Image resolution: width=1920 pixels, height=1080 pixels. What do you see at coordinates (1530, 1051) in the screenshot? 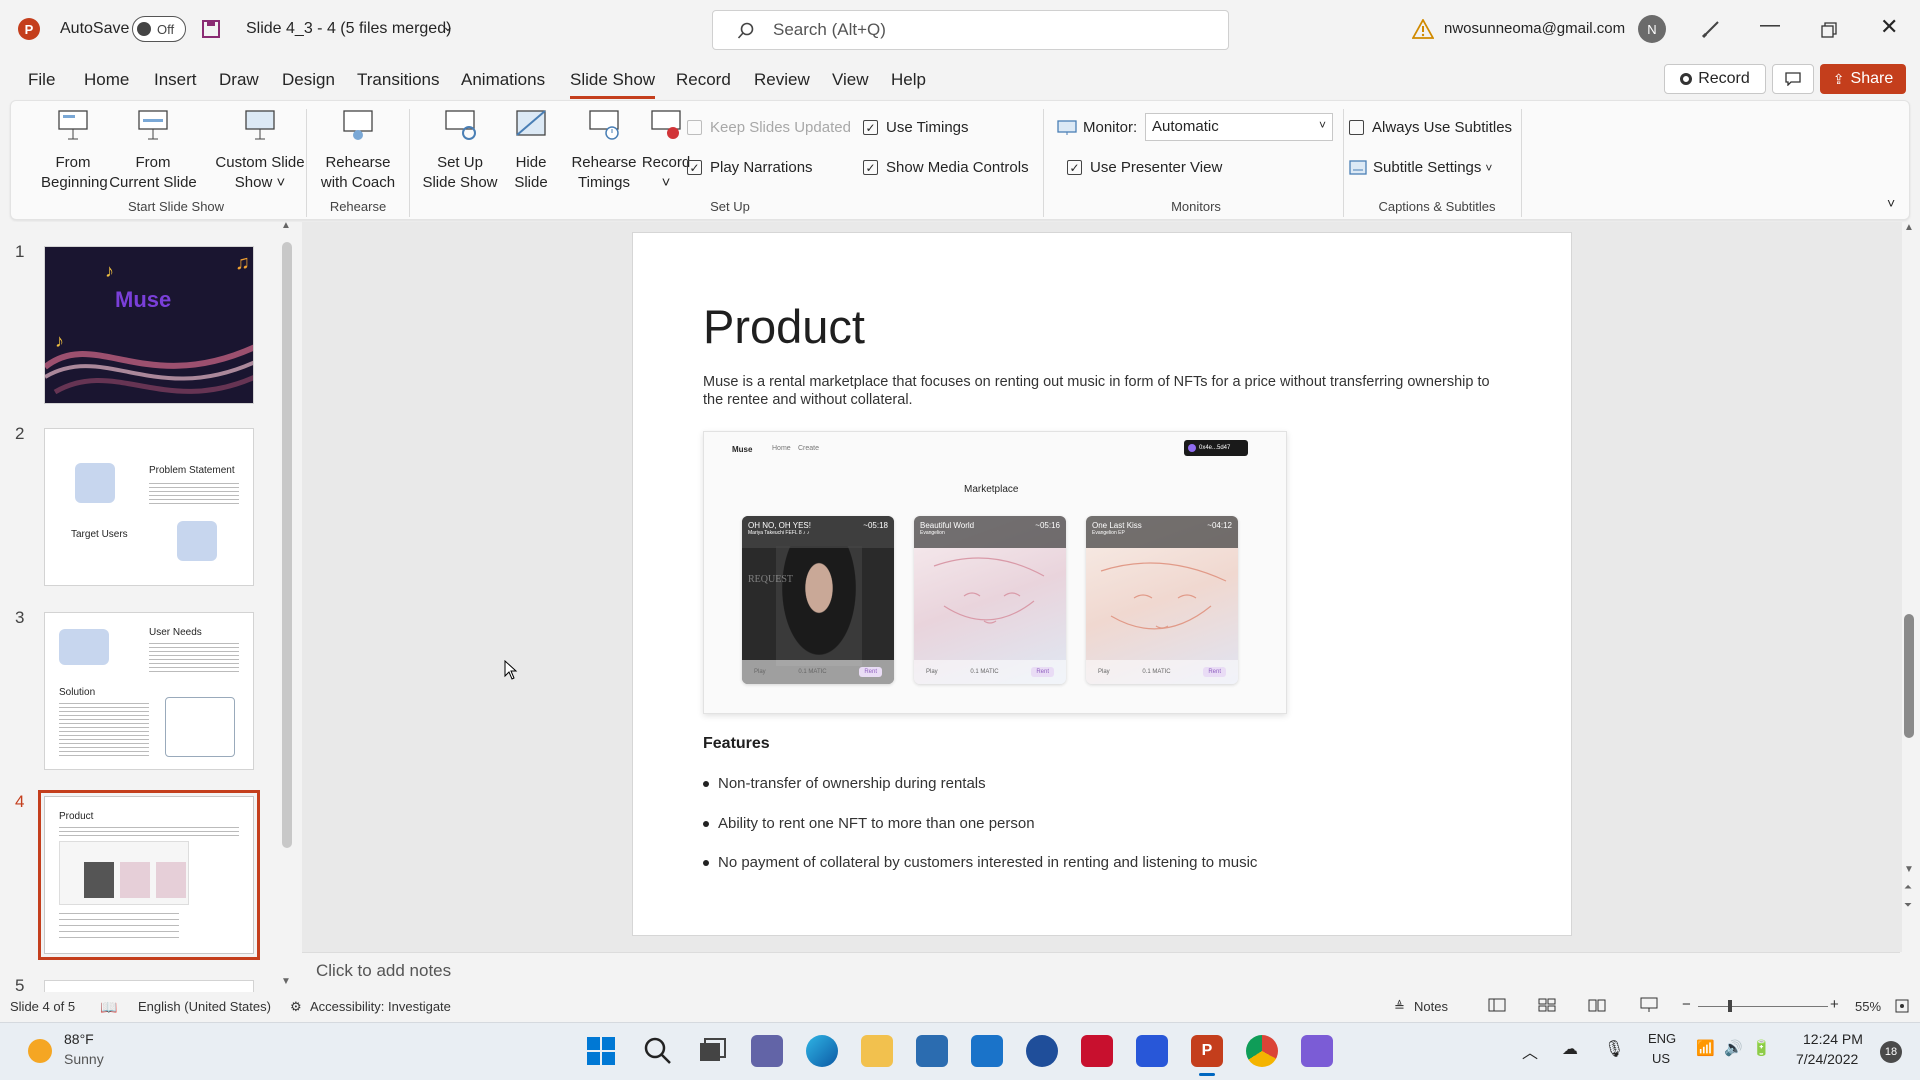
I see `chevron-up-icon: ︿` at bounding box center [1530, 1051].